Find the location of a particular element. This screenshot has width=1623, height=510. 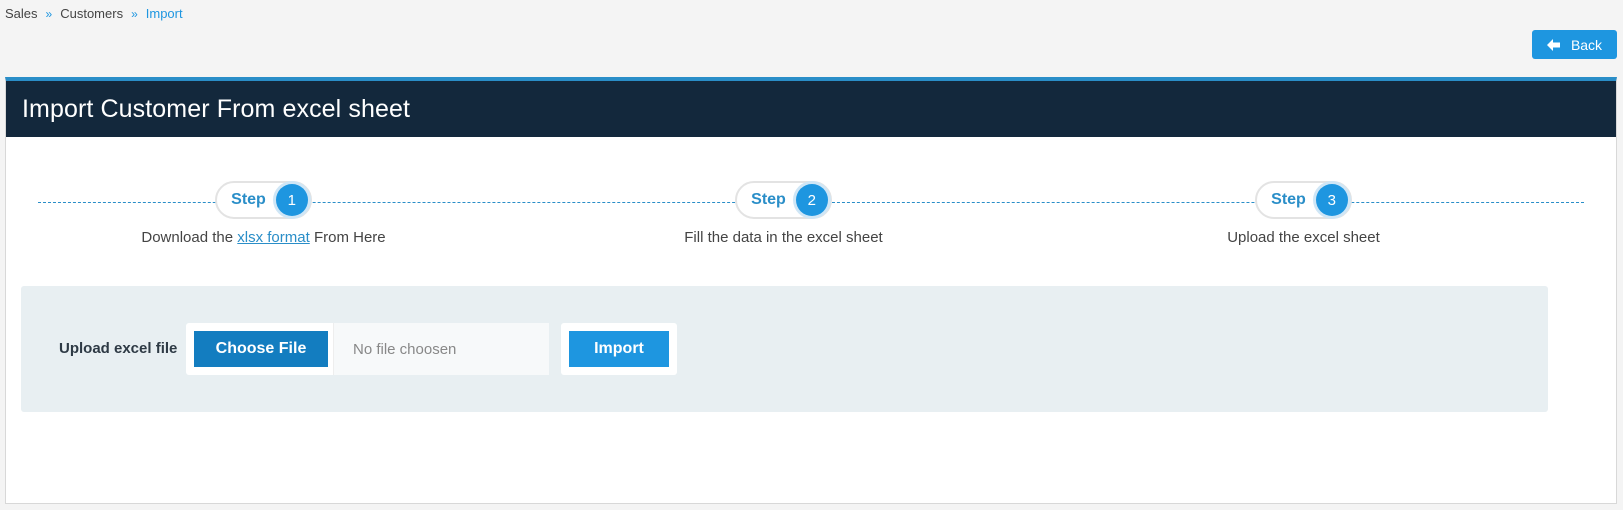

breadcrumb: Sales » Customers » Import is located at coordinates (94, 13).